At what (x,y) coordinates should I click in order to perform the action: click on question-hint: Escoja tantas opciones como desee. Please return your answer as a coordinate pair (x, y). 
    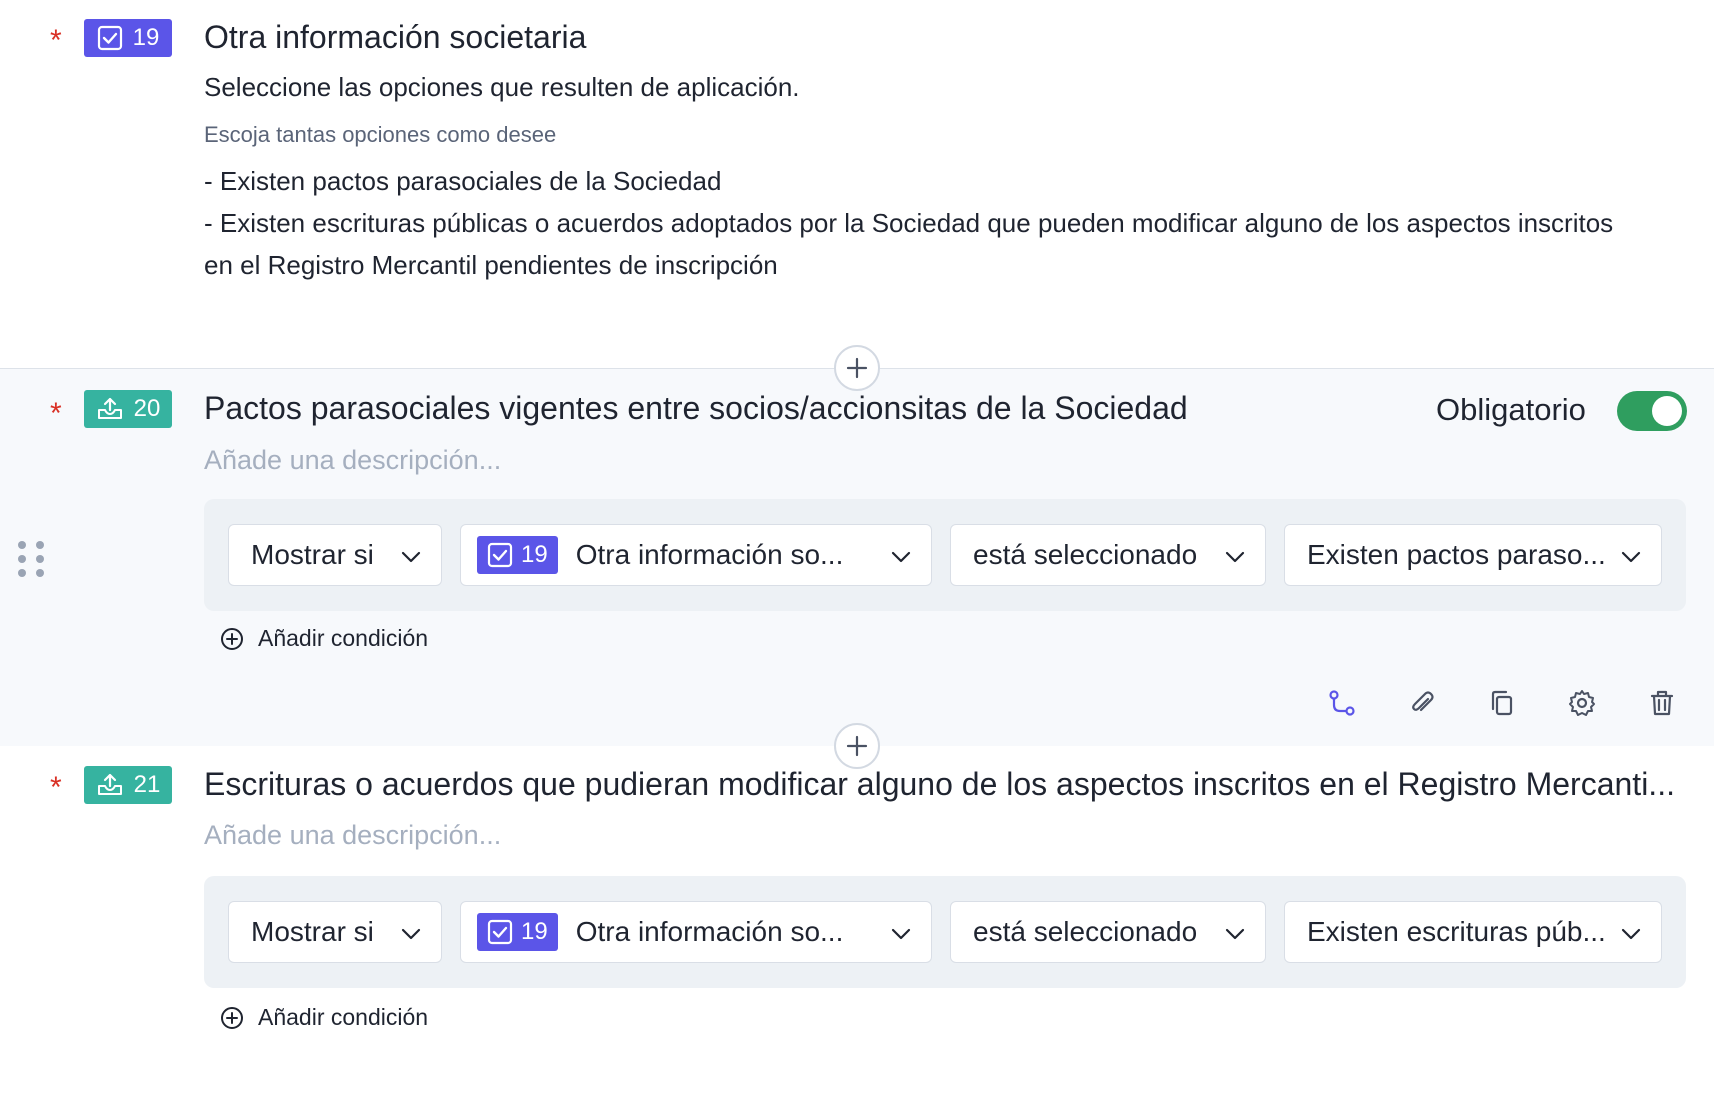
    Looking at the image, I should click on (380, 134).